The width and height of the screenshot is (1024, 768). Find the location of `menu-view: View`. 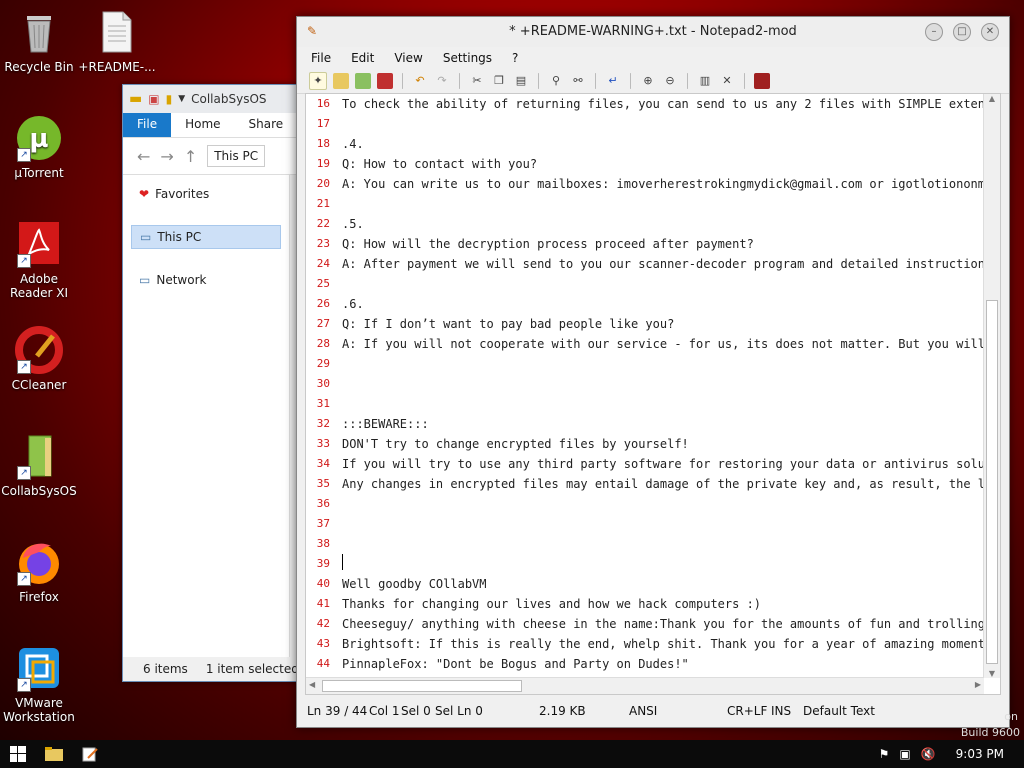

menu-view: View is located at coordinates (408, 58).